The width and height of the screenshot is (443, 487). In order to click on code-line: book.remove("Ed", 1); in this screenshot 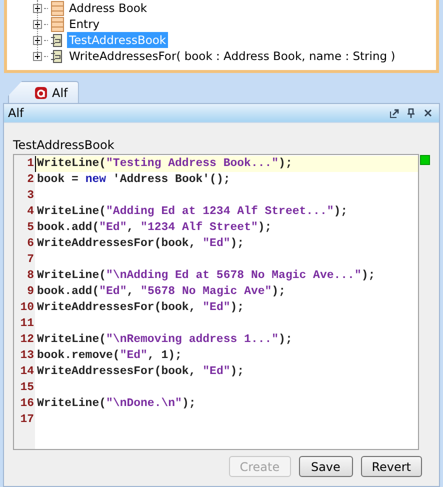, I will do `click(109, 356)`.